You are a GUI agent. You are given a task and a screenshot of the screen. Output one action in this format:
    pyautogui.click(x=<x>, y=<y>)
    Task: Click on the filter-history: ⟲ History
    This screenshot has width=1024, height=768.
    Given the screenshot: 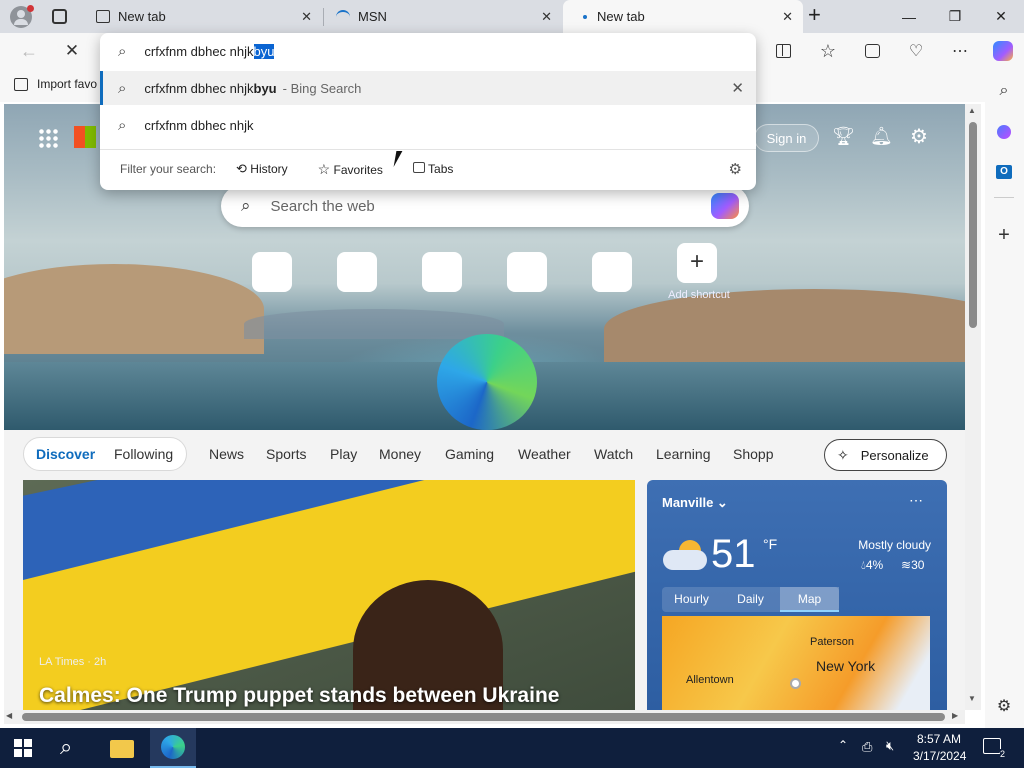 What is the action you would take?
    pyautogui.click(x=262, y=169)
    